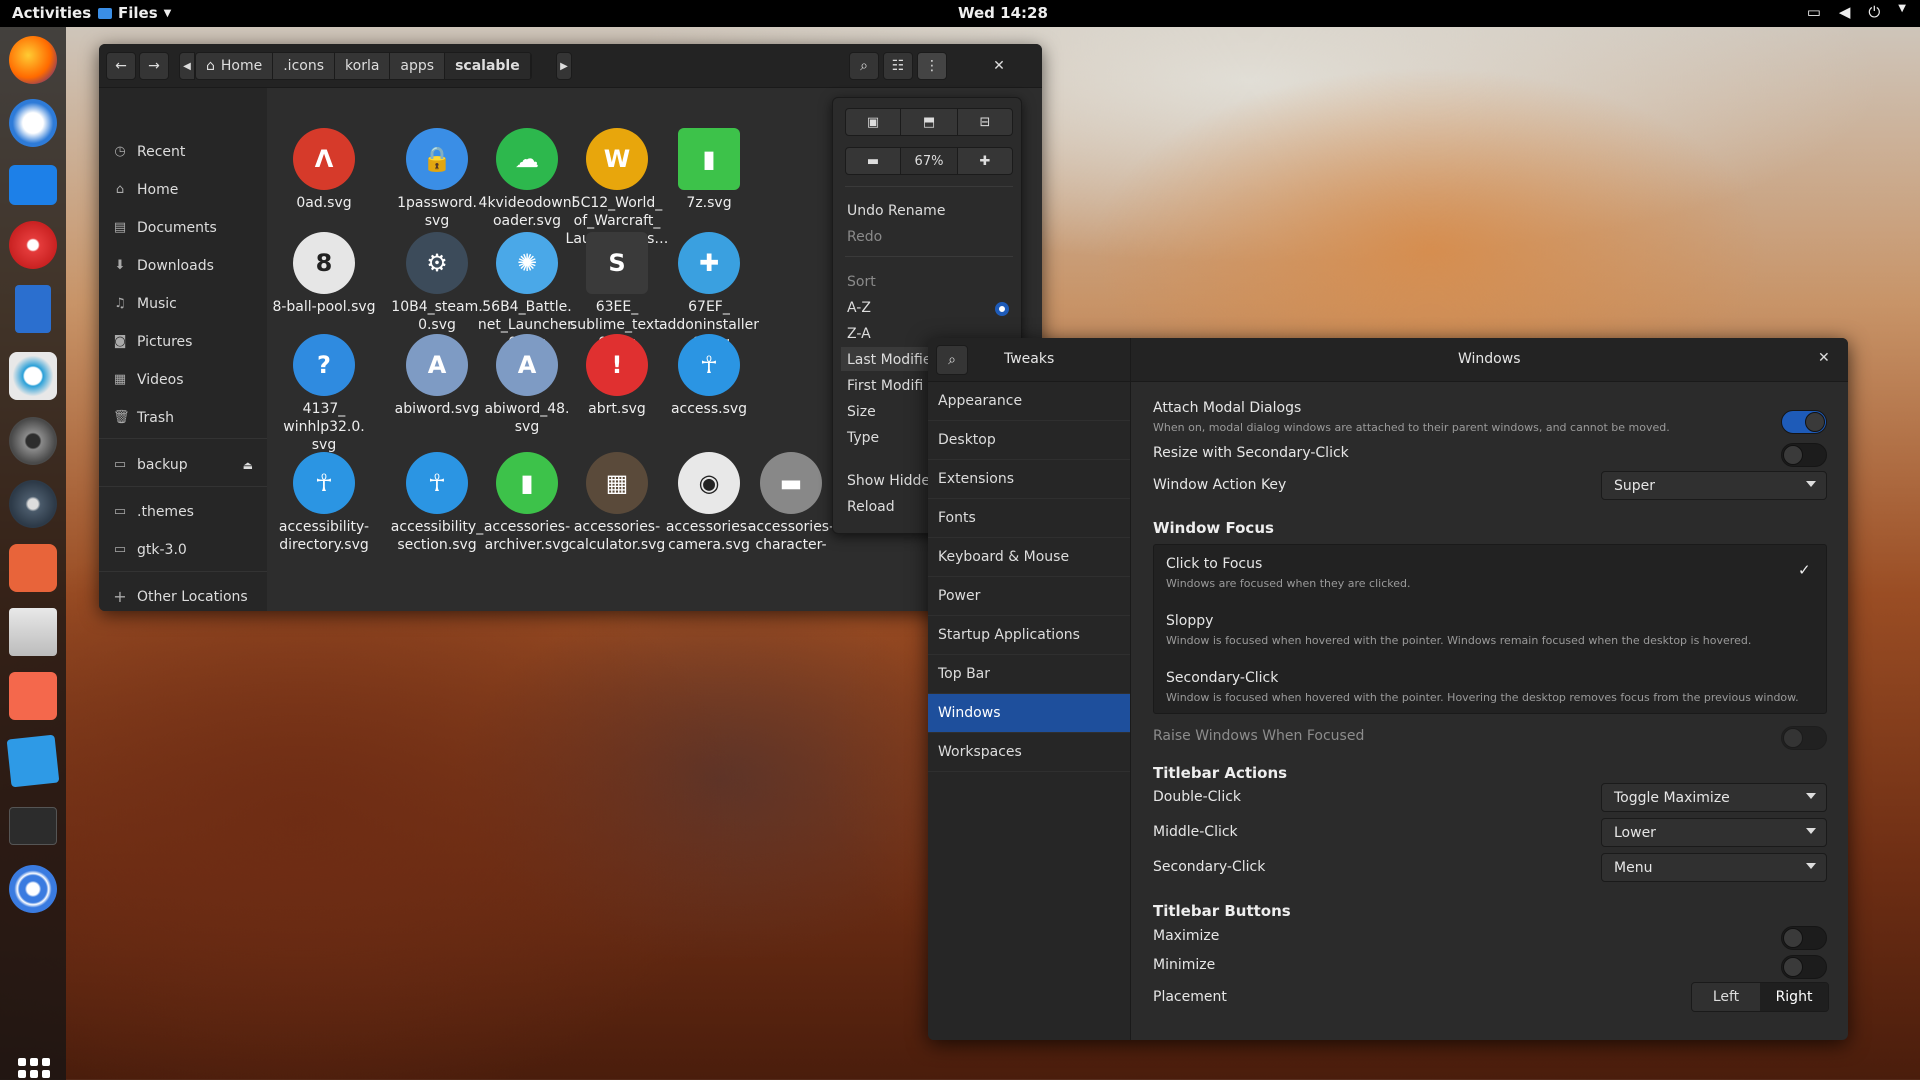 Image resolution: width=1920 pixels, height=1080 pixels. What do you see at coordinates (1804, 938) in the screenshot?
I see `maximize-switch` at bounding box center [1804, 938].